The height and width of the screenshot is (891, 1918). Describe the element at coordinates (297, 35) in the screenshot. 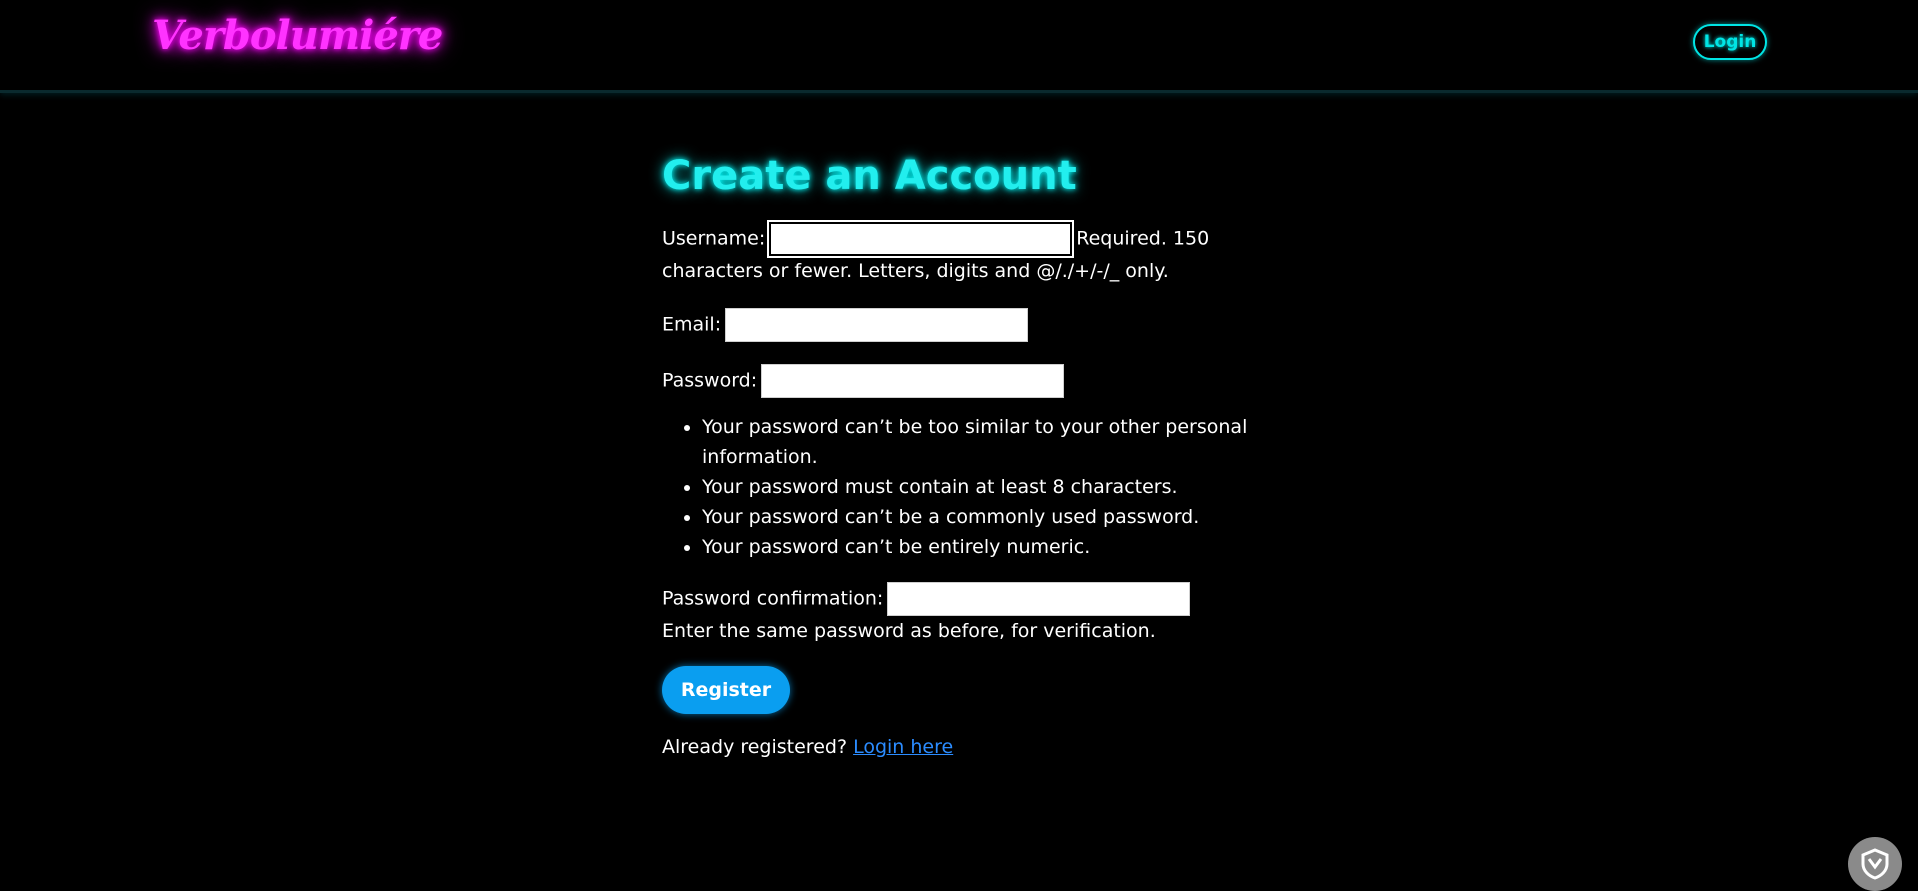

I see `brand-logo: Verbolumiére` at that location.